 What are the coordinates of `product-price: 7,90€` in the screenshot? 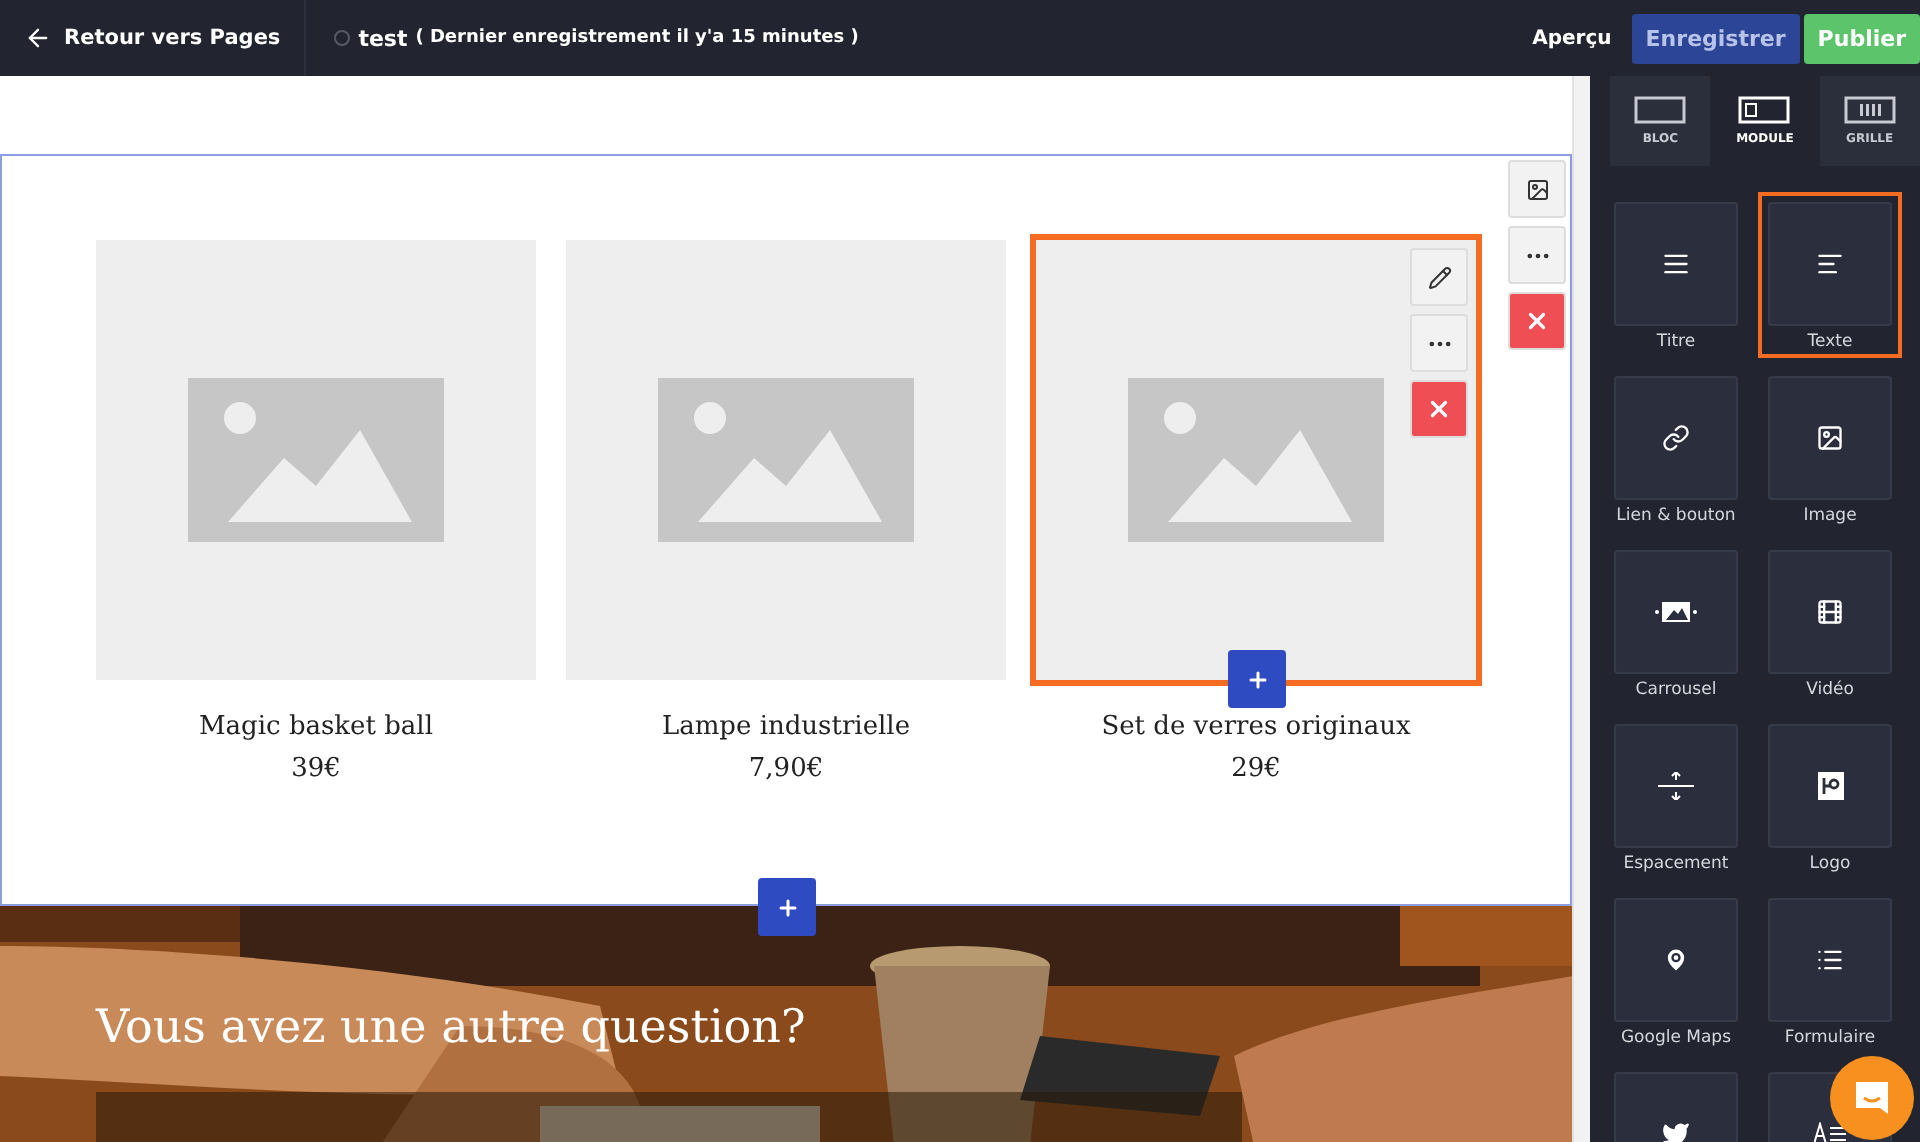 It's located at (786, 769).